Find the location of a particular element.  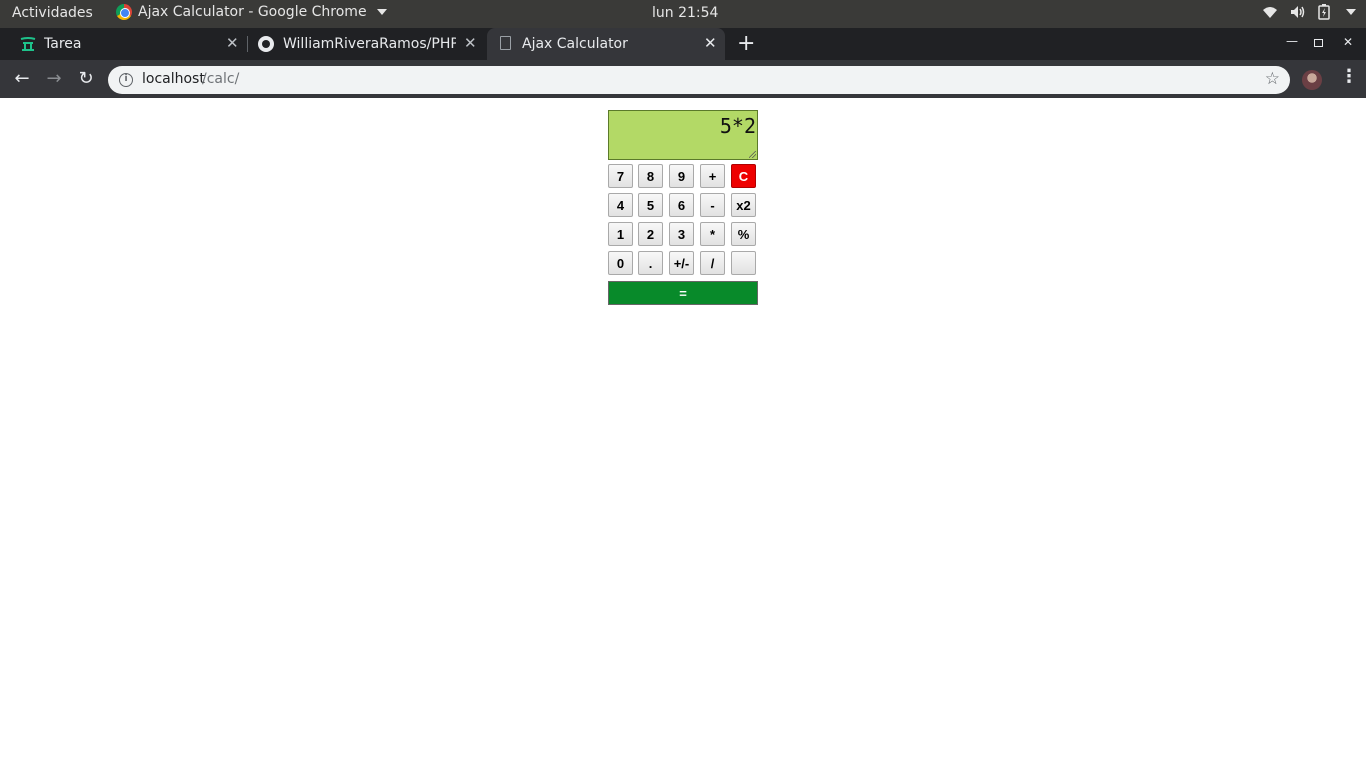

volume-icon is located at coordinates (1298, 12).